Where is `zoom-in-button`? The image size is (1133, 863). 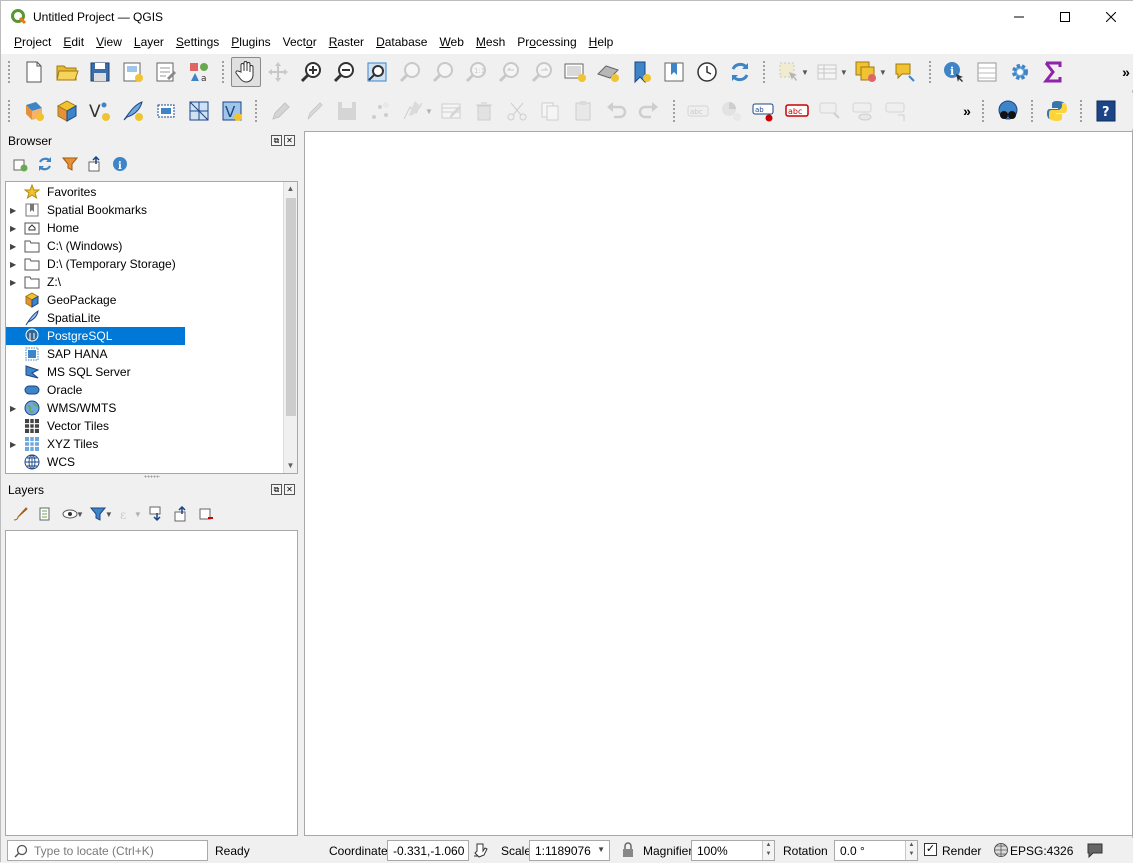
zoom-in-button is located at coordinates (310, 72).